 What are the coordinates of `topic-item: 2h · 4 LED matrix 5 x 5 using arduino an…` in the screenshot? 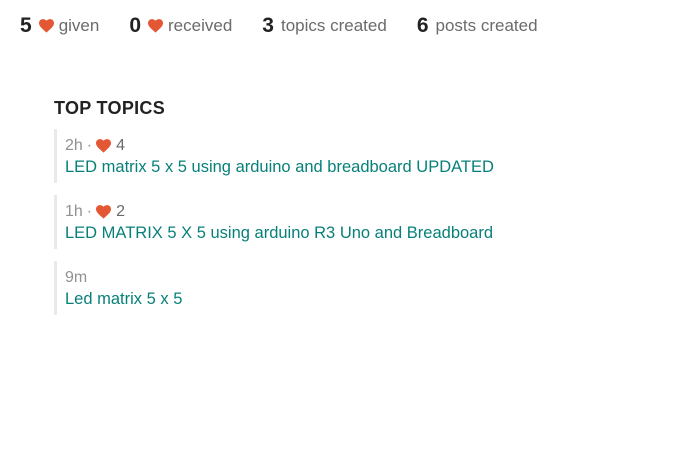 It's located at (354, 156).